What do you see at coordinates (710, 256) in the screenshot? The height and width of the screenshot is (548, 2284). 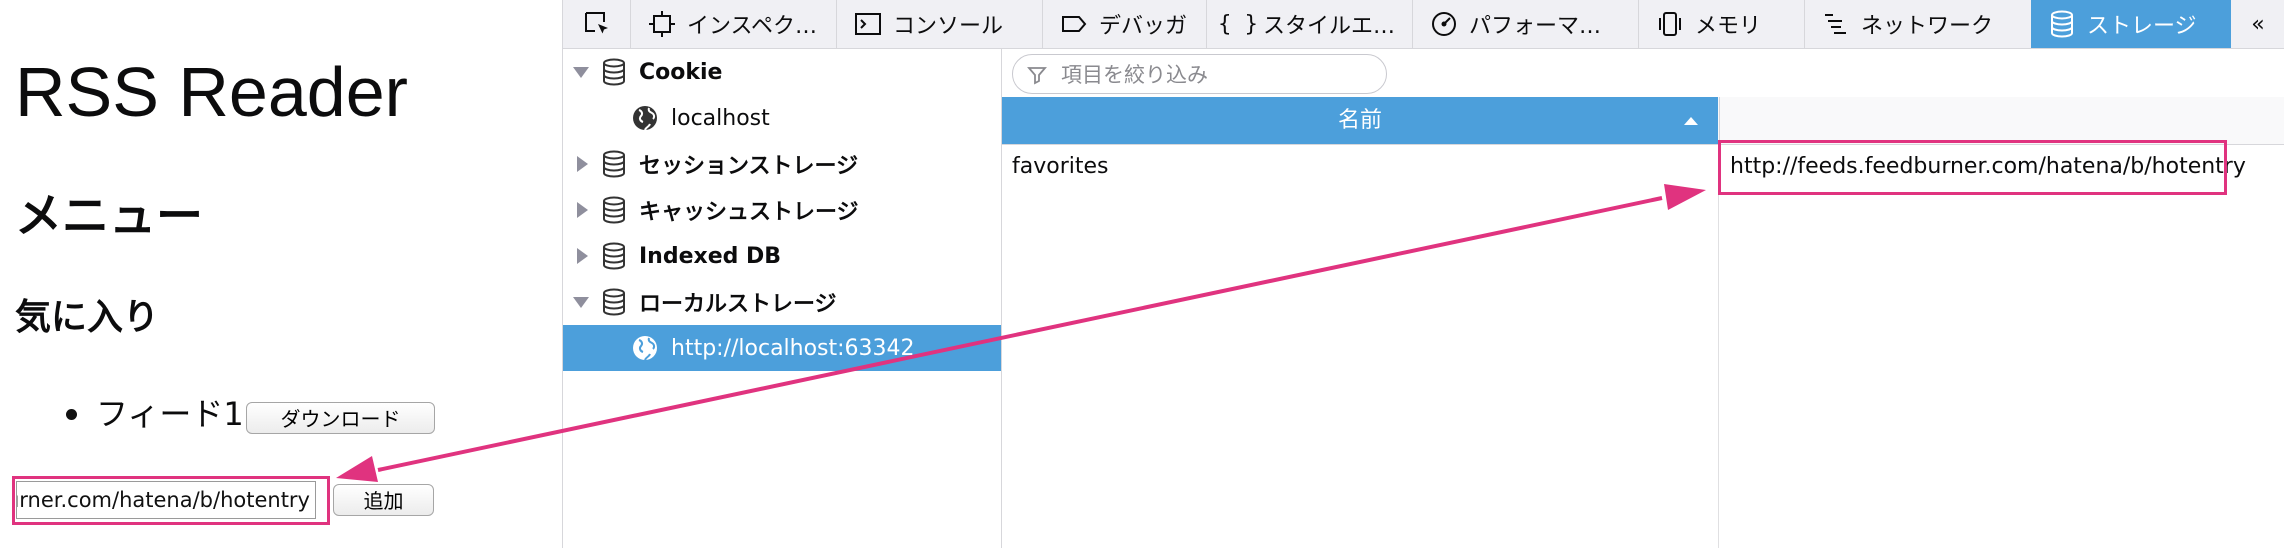 I see `tree-item-indexed-db-label: Indexed DB` at bounding box center [710, 256].